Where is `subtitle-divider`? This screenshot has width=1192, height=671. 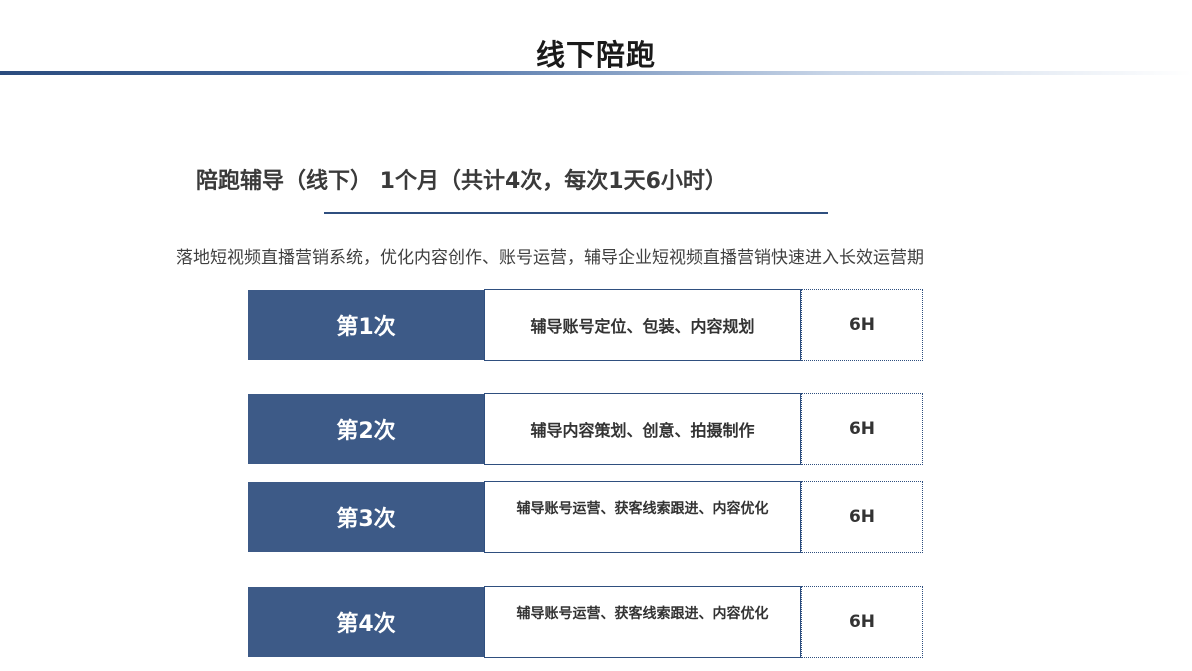
subtitle-divider is located at coordinates (576, 213).